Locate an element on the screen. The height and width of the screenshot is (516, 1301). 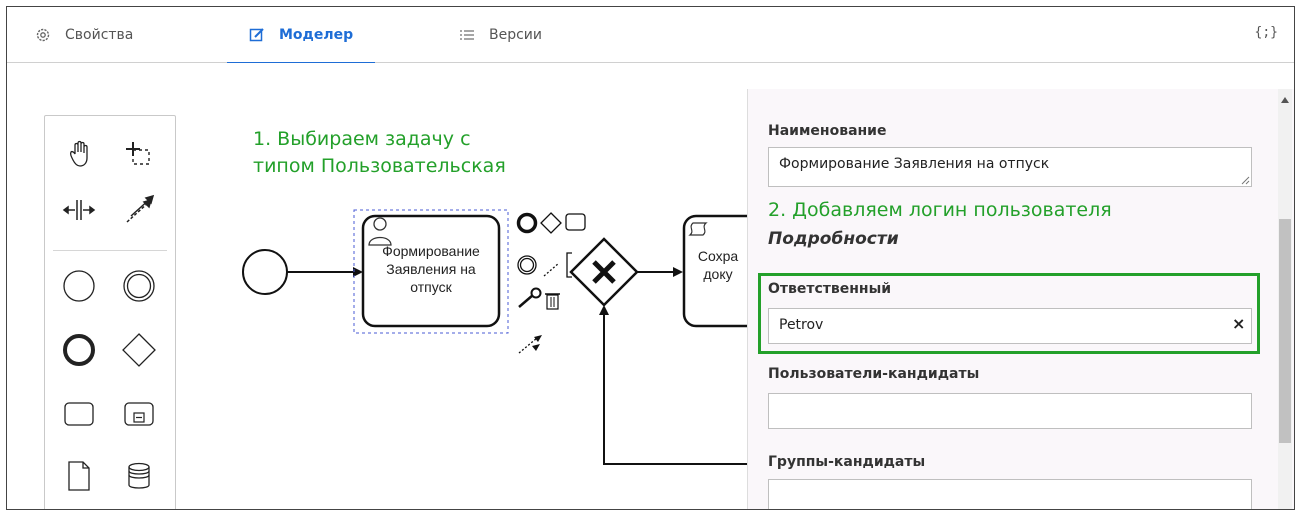
scrollbar-thumb is located at coordinates (1285, 331).